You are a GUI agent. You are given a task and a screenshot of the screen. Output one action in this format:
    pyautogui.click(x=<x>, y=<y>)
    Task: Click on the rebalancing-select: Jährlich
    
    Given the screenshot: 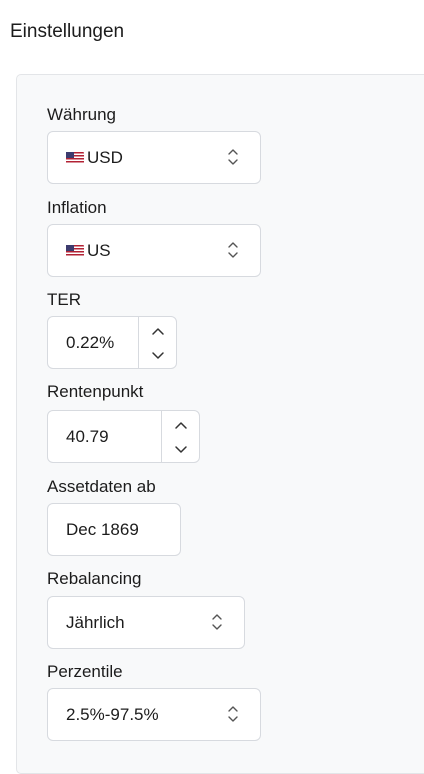 What is the action you would take?
    pyautogui.click(x=146, y=622)
    